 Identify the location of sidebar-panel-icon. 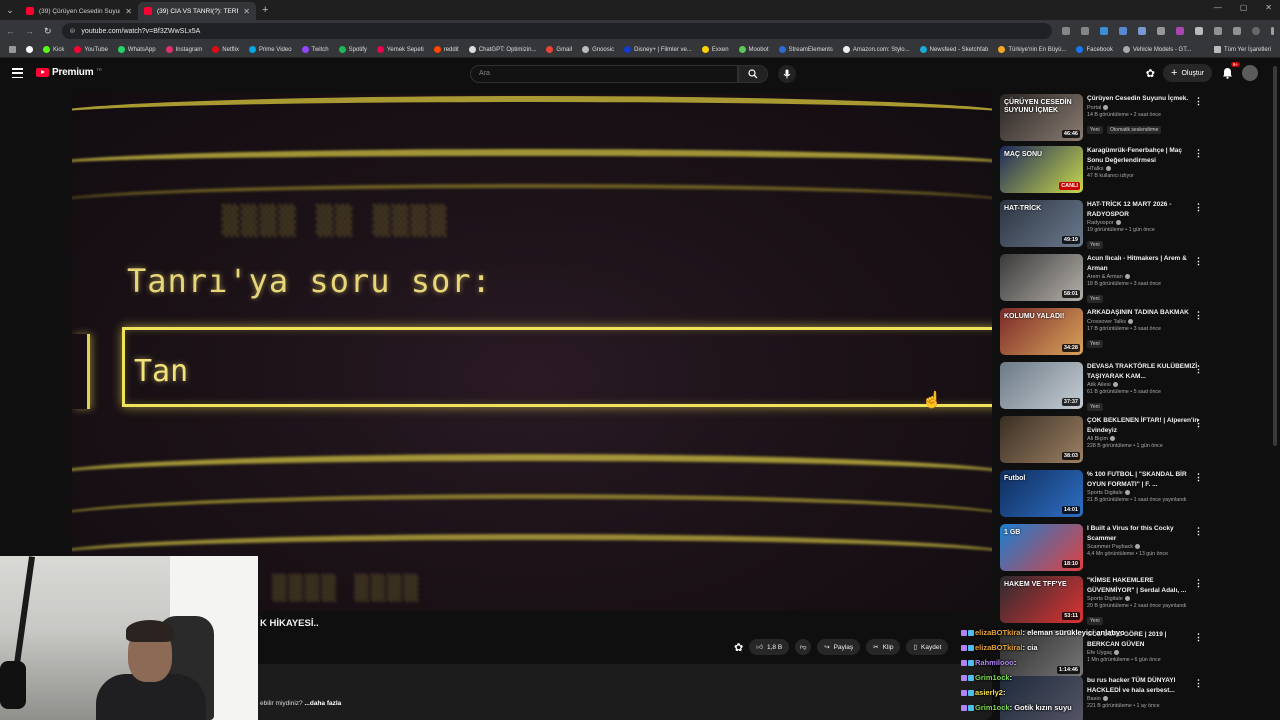
(1237, 31).